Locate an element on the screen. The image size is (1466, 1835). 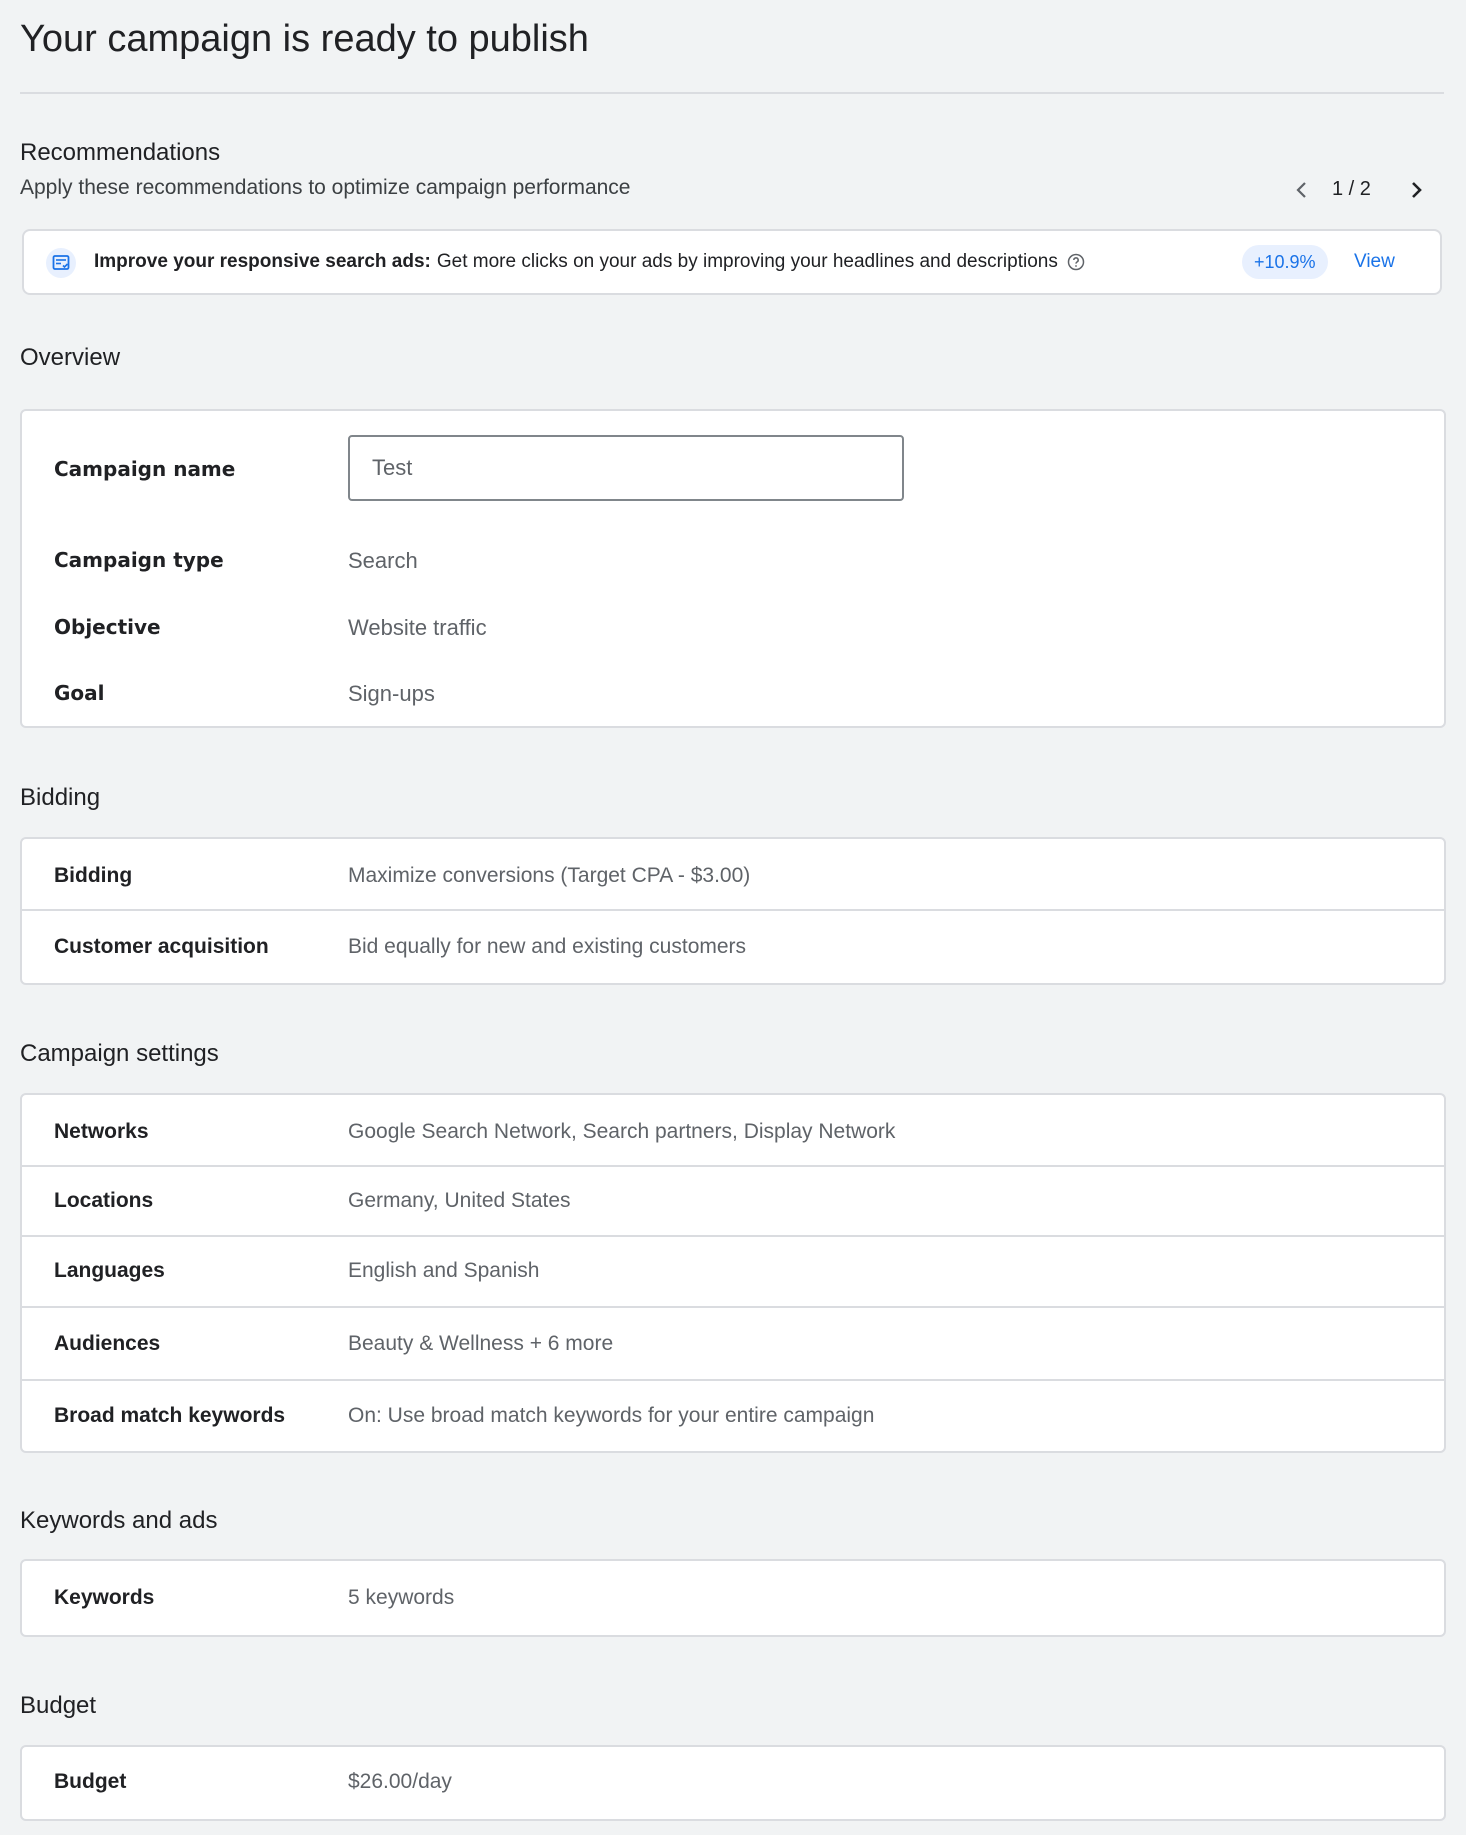
objective-value: Website traffic is located at coordinates (417, 627).